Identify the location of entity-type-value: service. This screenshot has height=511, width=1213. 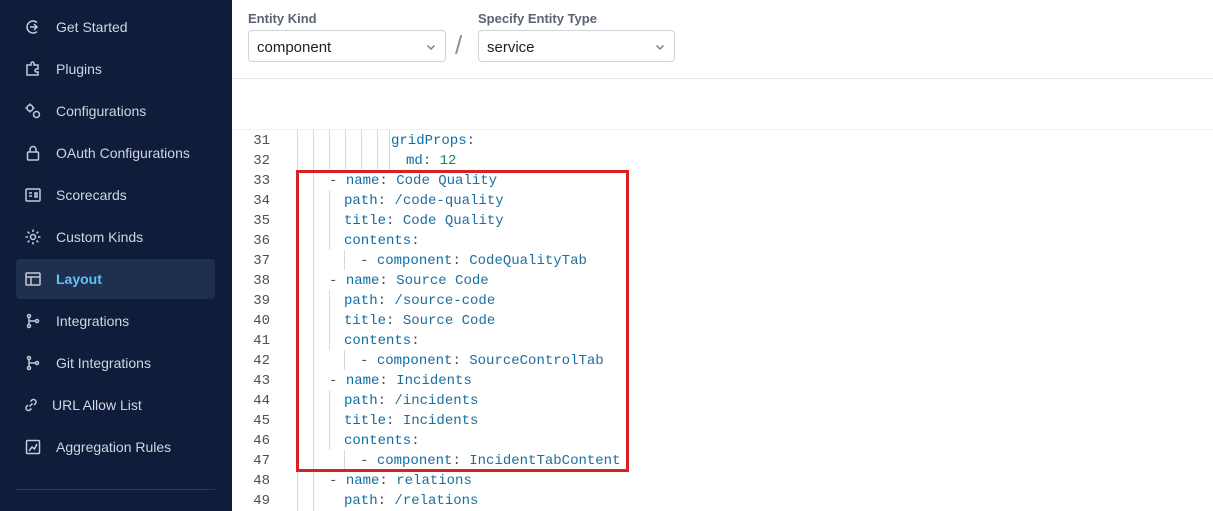
(511, 47).